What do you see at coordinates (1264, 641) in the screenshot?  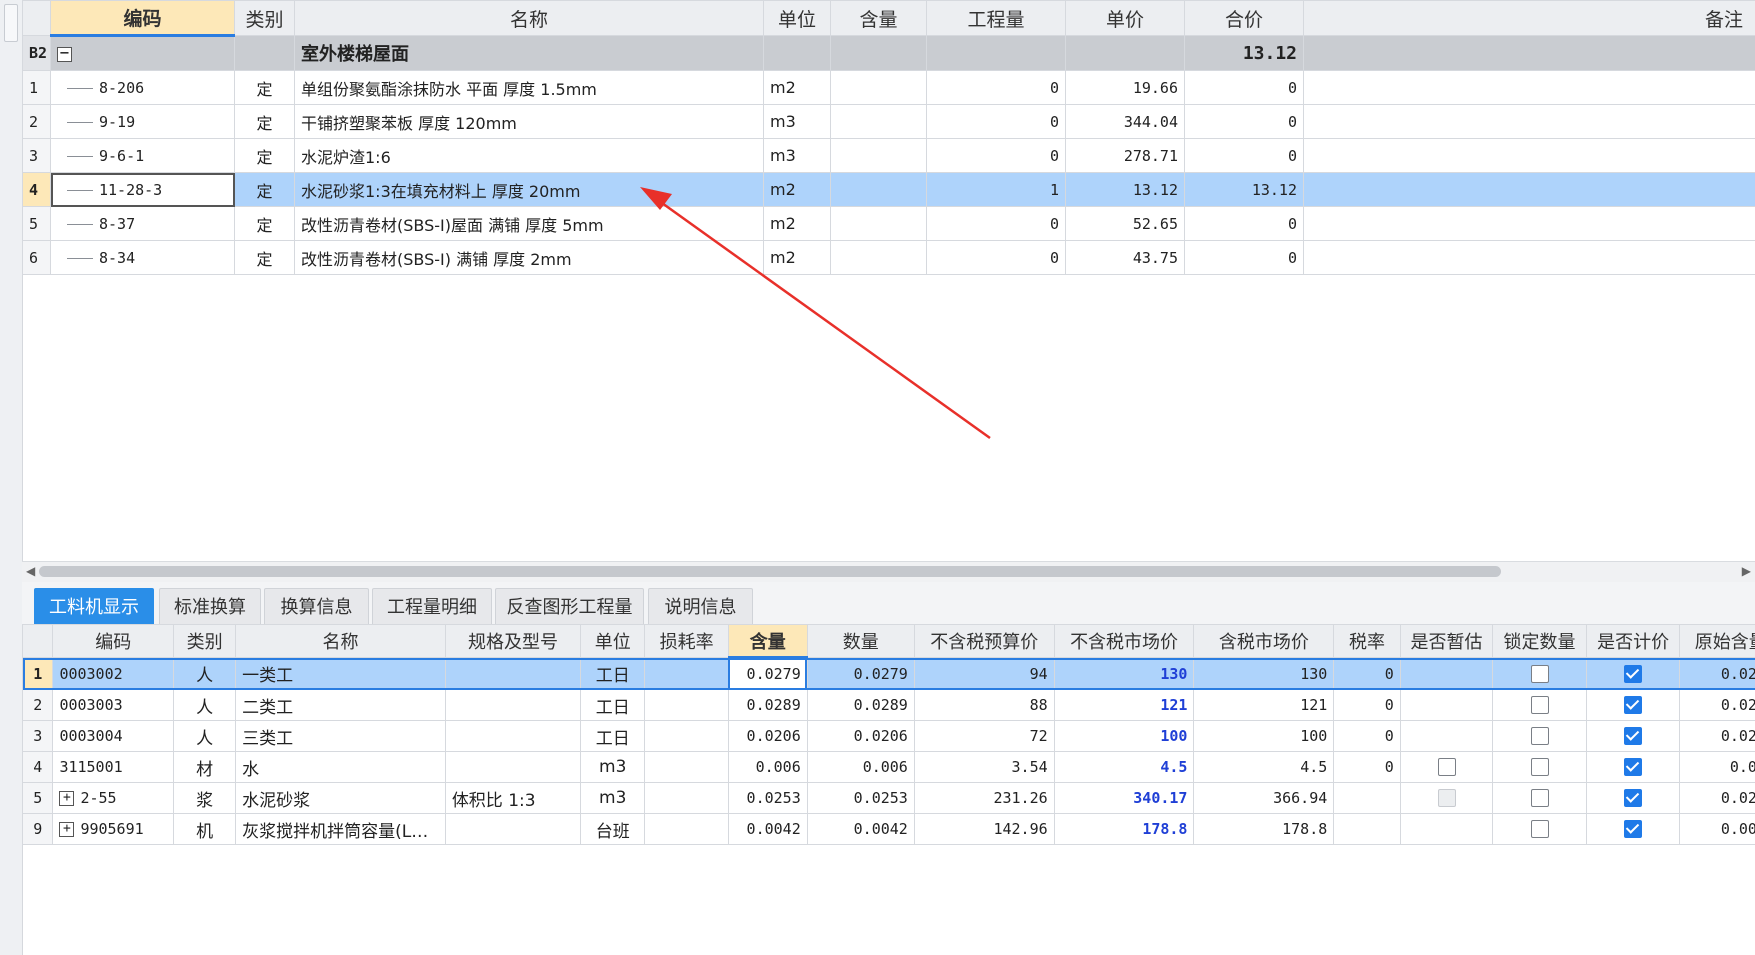 I see `col-header-market-price-tax: 含税市场价` at bounding box center [1264, 641].